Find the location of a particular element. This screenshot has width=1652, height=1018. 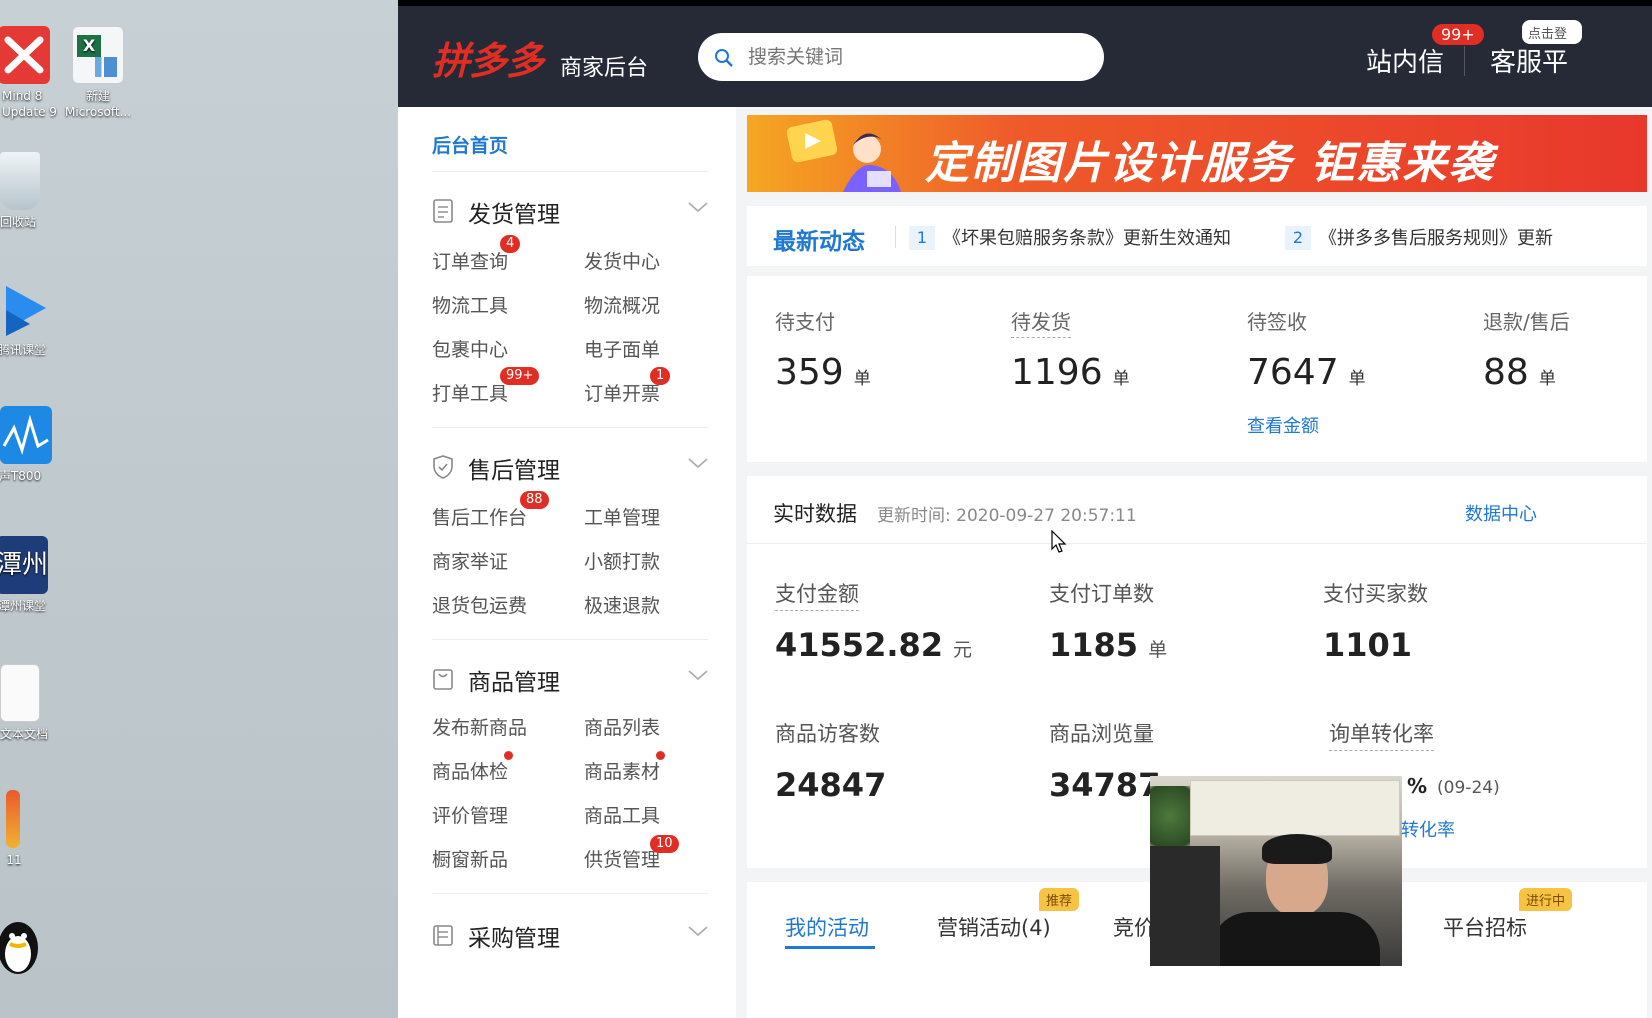

search-input is located at coordinates (916, 57).